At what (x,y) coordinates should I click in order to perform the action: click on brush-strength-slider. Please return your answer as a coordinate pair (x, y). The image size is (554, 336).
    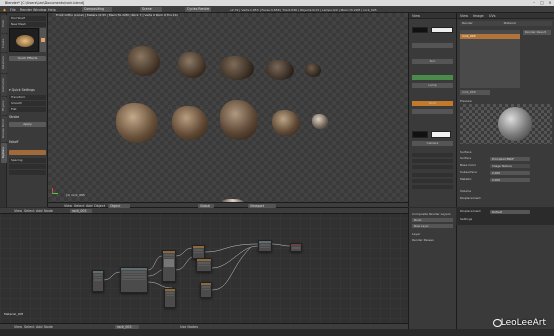
    Looking at the image, I should click on (27, 152).